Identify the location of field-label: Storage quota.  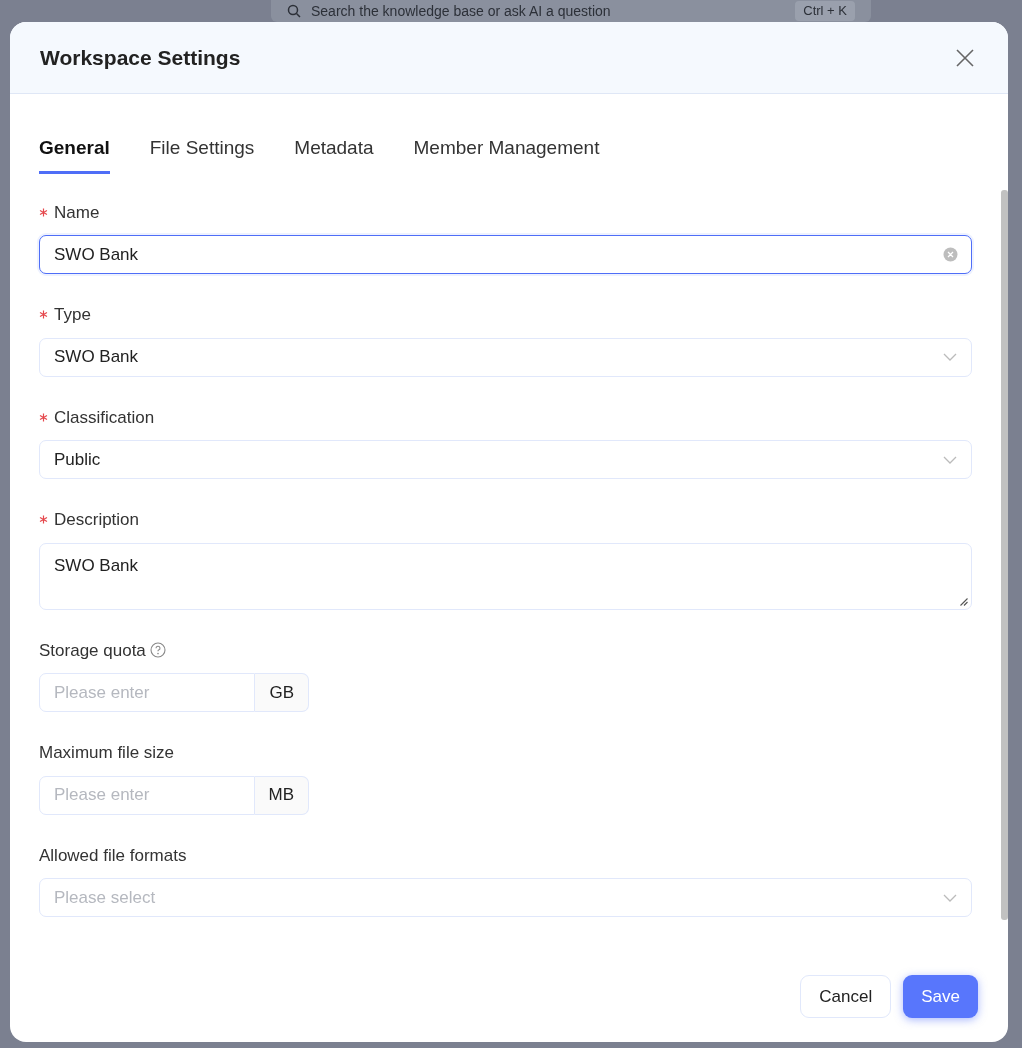
(92, 650).